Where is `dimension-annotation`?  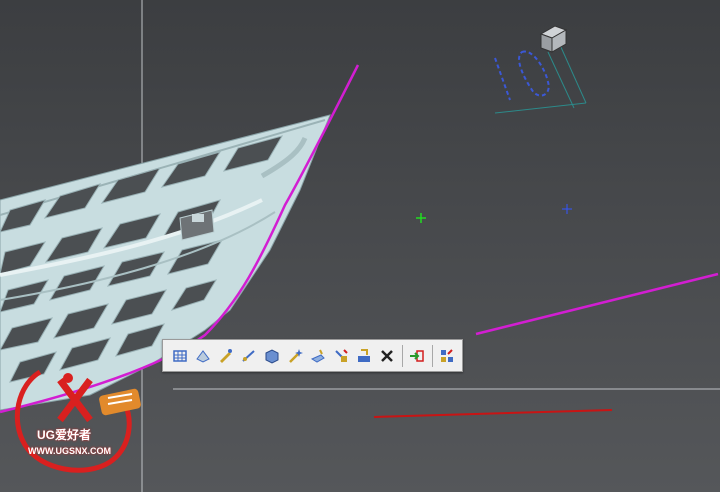
dimension-annotation is located at coordinates (540, 69).